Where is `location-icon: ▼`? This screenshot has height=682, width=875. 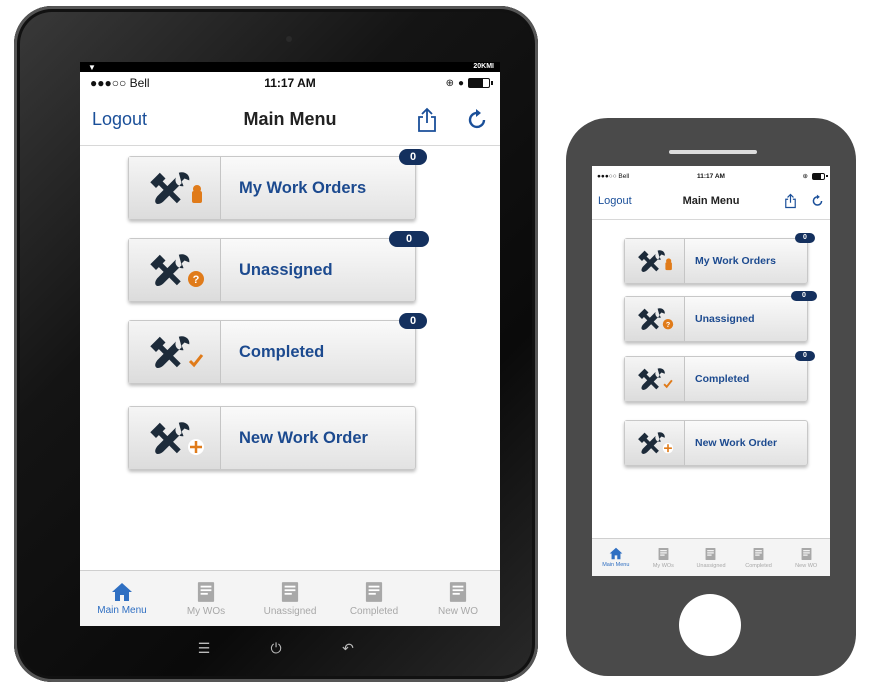
location-icon: ▼ is located at coordinates (92, 67).